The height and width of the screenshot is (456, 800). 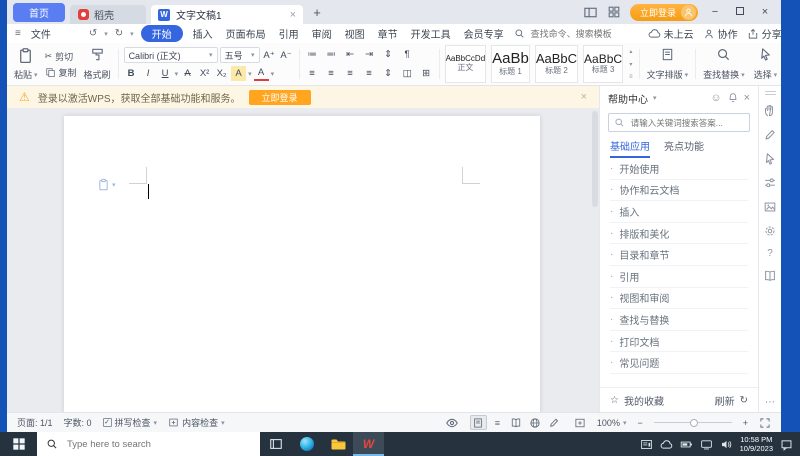 What do you see at coordinates (631, 77) in the screenshot?
I see `styles-gallery-more-icon: ≡` at bounding box center [631, 77].